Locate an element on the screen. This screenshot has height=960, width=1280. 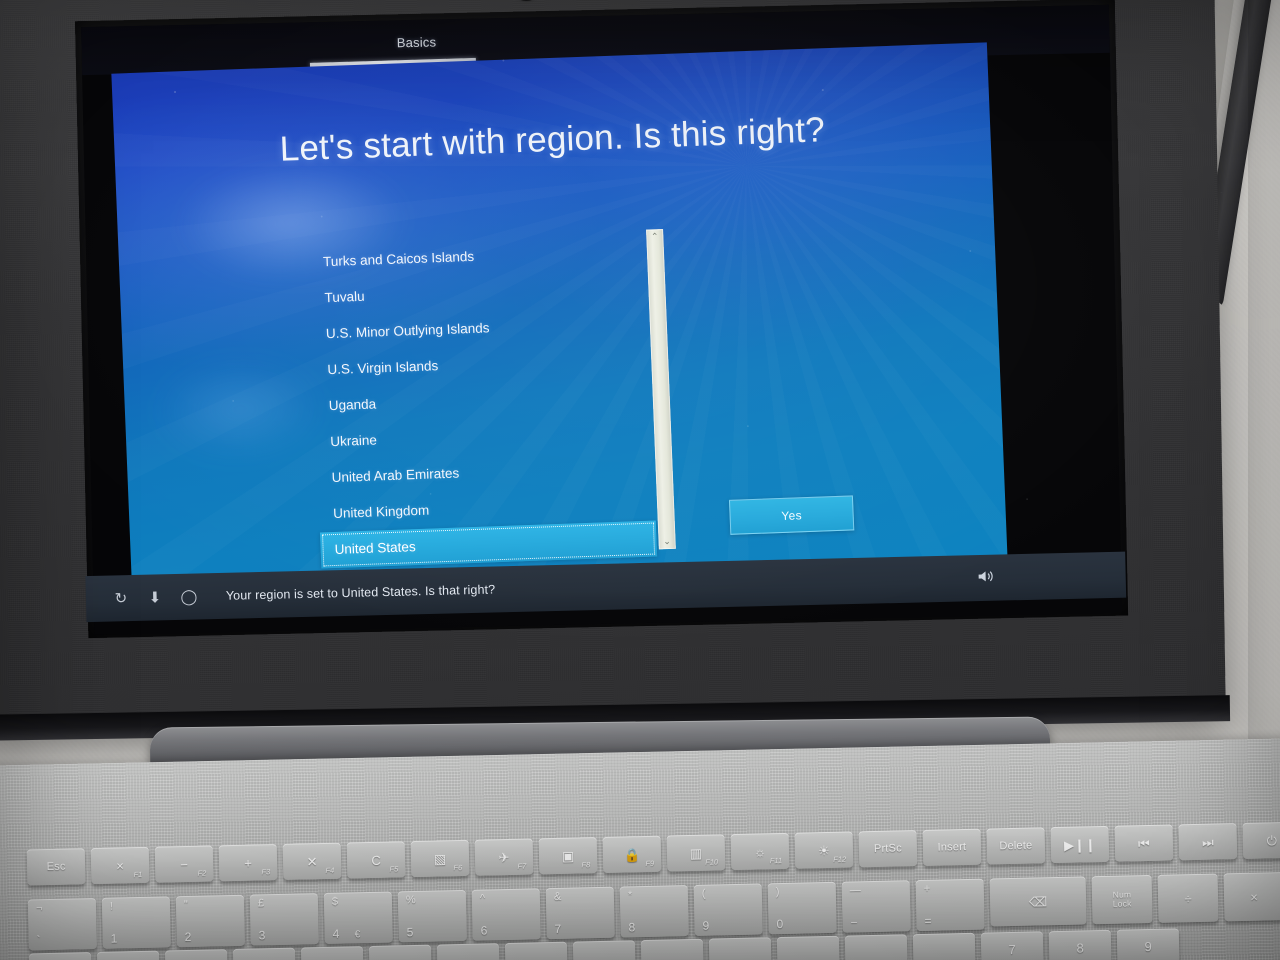
key-minus: — − is located at coordinates (876, 906).